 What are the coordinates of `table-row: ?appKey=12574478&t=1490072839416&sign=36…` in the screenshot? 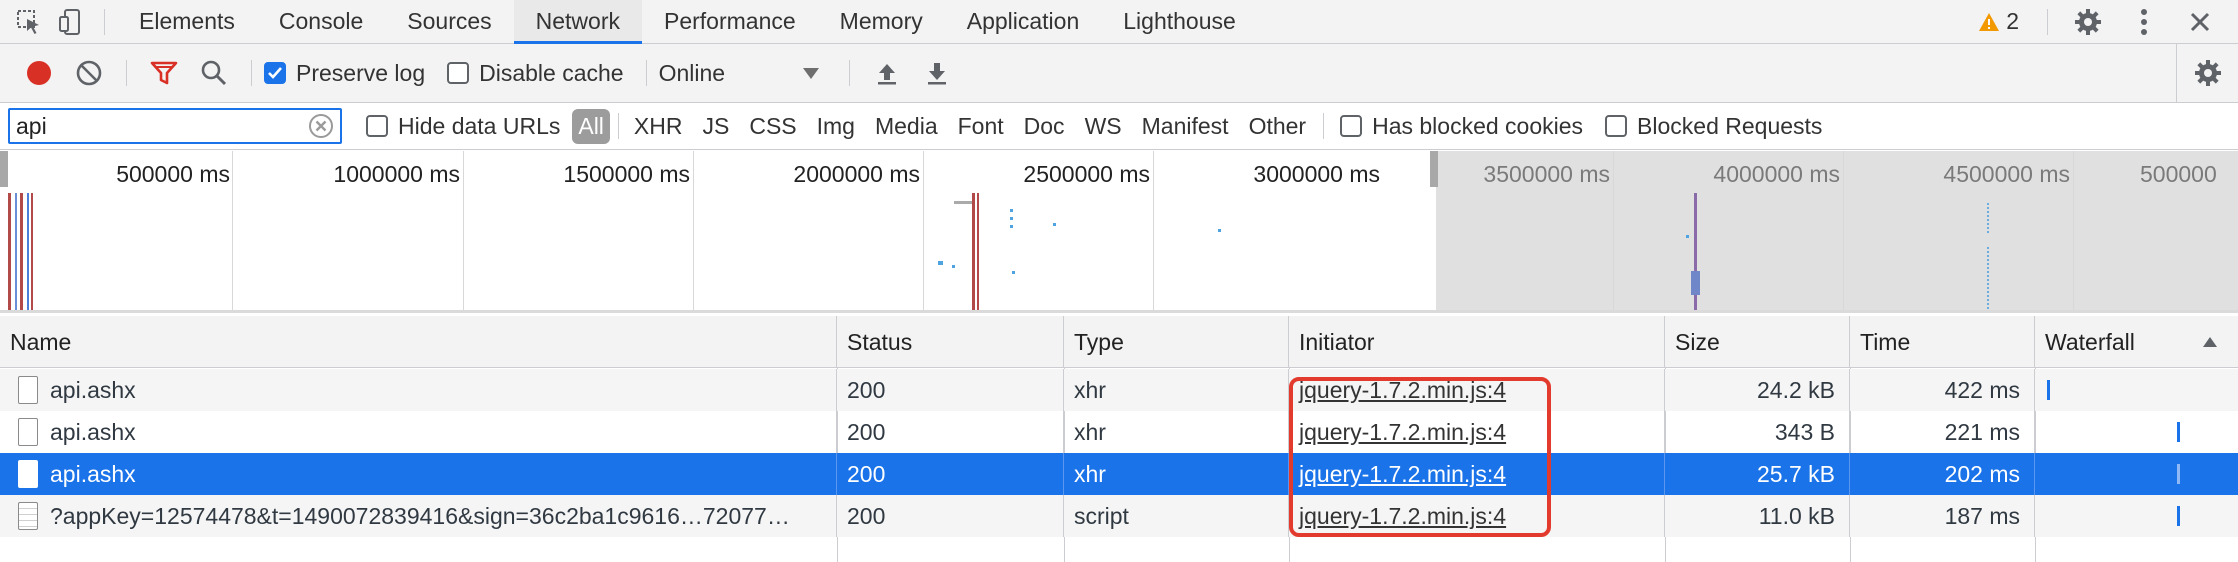 It's located at (1119, 516).